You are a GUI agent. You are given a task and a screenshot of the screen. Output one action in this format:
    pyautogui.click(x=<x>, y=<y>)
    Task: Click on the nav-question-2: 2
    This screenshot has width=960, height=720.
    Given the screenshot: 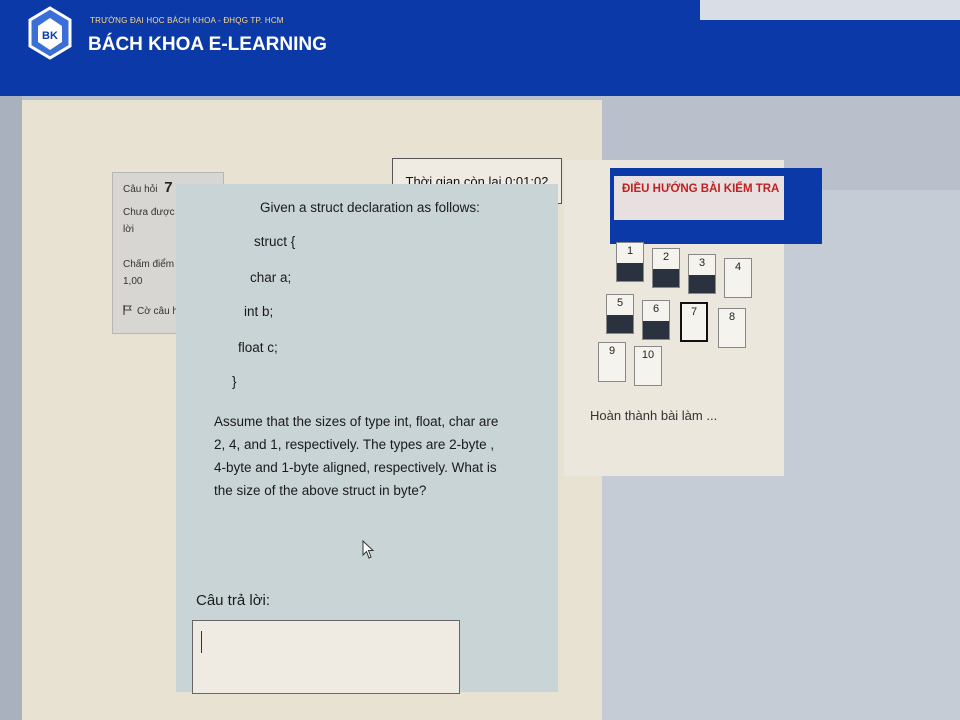 What is the action you would take?
    pyautogui.click(x=666, y=268)
    